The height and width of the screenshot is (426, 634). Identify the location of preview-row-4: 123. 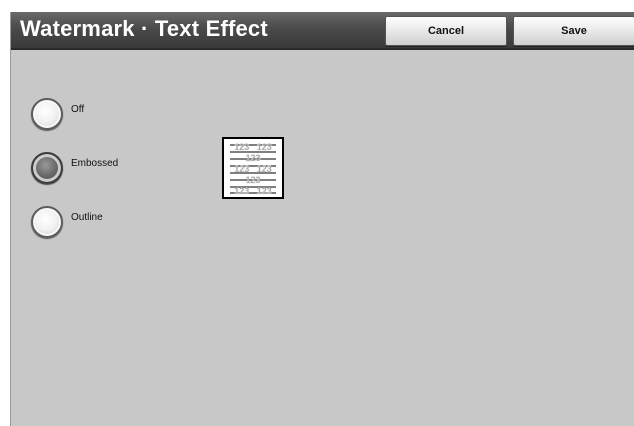
(252, 180).